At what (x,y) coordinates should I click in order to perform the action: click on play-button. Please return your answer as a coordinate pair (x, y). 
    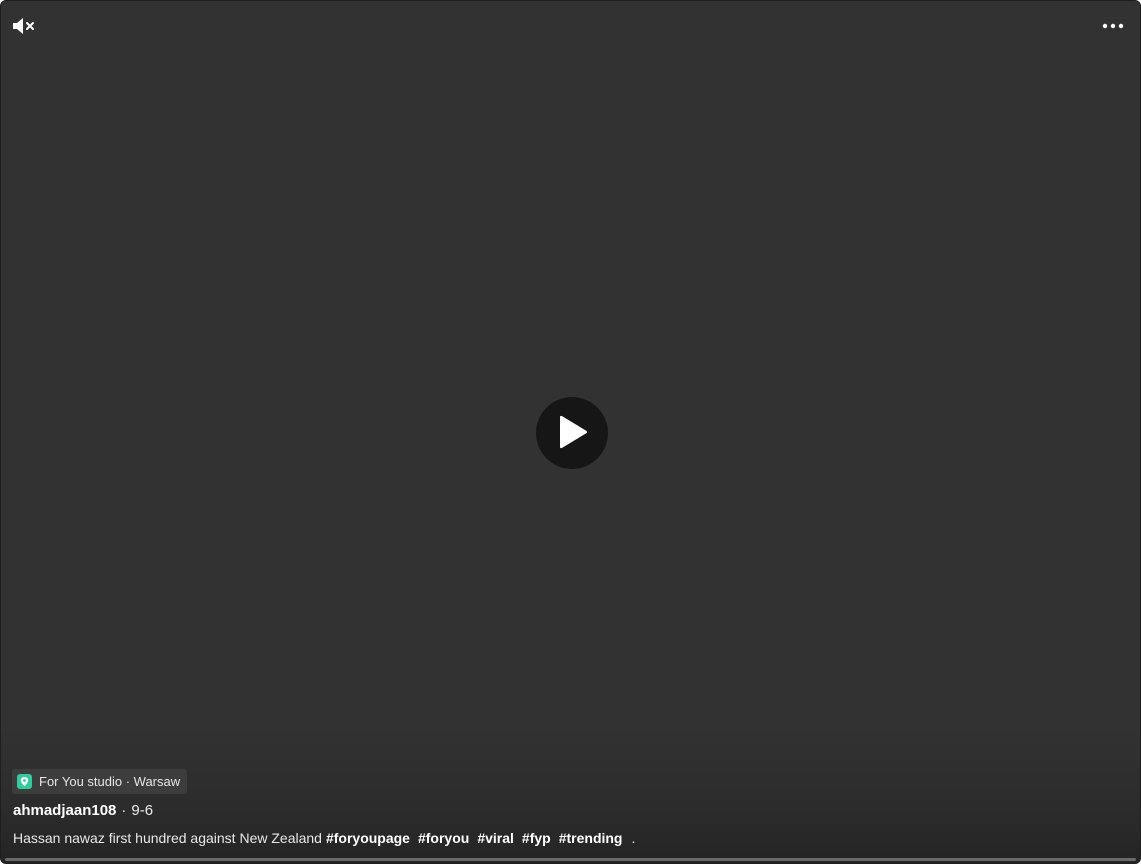
    Looking at the image, I should click on (572, 433).